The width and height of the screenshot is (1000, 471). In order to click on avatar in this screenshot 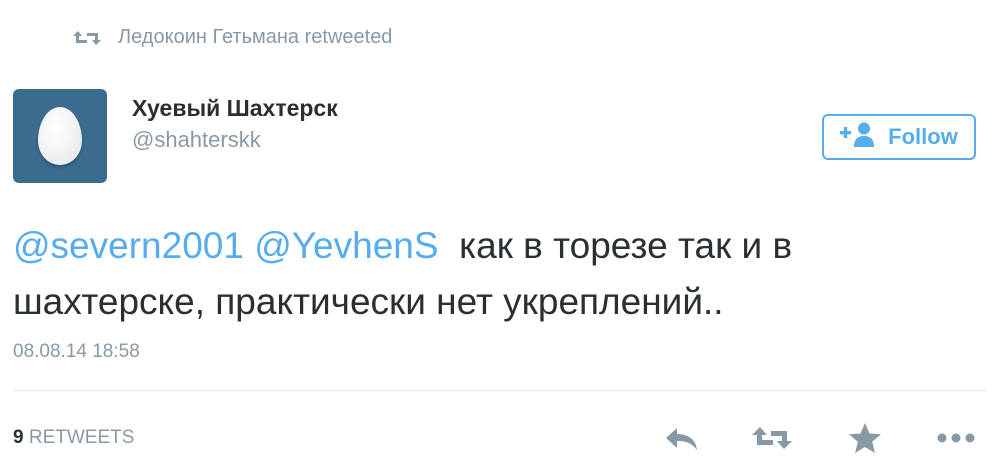, I will do `click(60, 136)`.